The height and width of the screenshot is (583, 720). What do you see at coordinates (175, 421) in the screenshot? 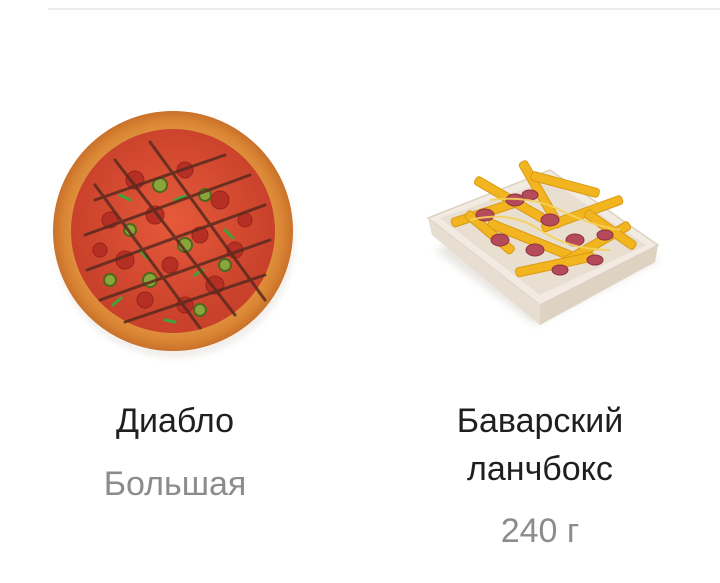
I see `product-name: Диабло` at bounding box center [175, 421].